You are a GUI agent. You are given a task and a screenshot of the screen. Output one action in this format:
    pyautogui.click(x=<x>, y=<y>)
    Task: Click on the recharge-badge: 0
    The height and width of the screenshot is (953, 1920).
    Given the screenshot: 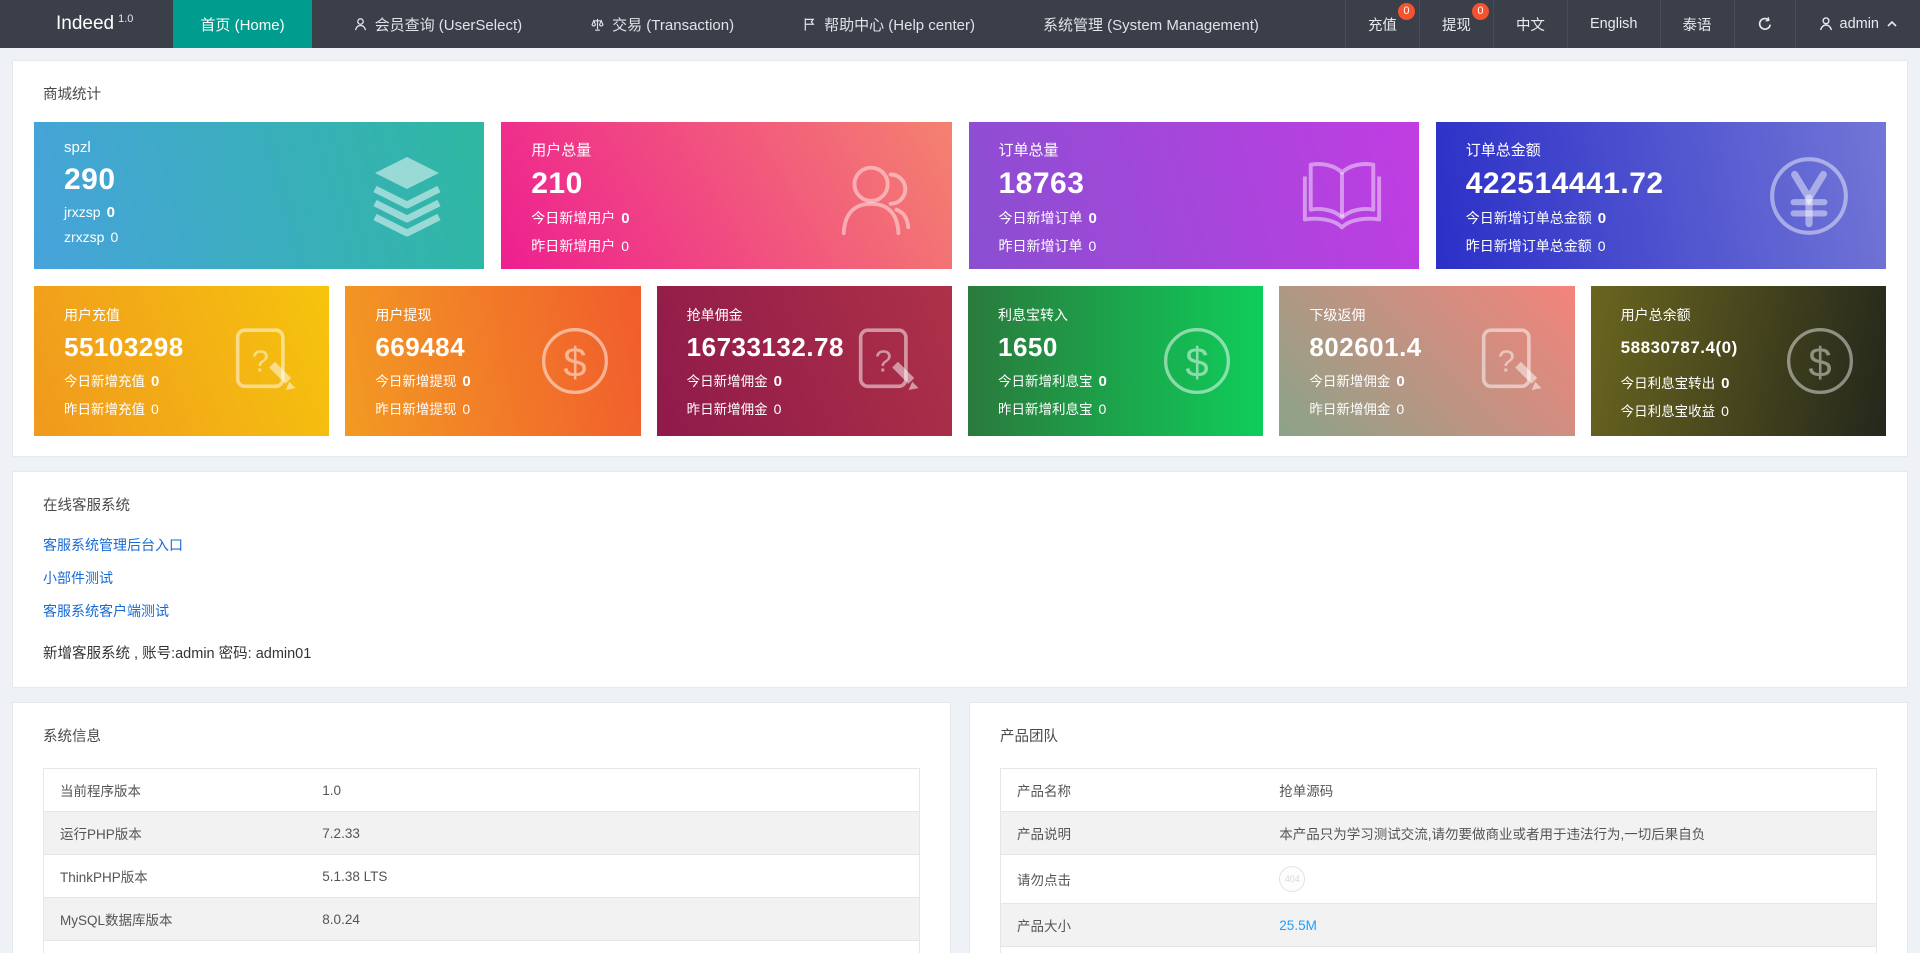 What is the action you would take?
    pyautogui.click(x=1406, y=11)
    